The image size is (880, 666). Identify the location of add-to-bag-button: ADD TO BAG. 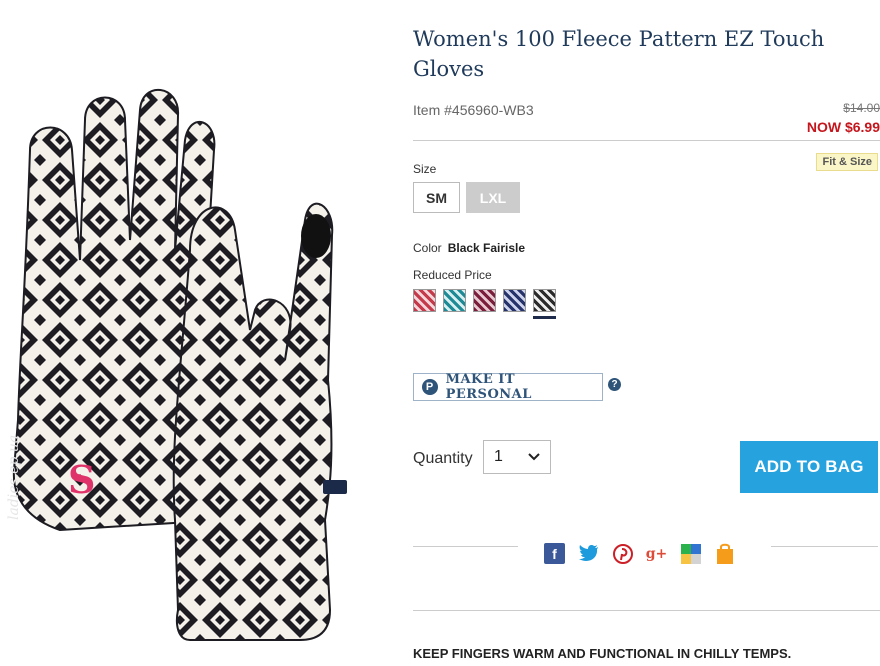
(809, 467).